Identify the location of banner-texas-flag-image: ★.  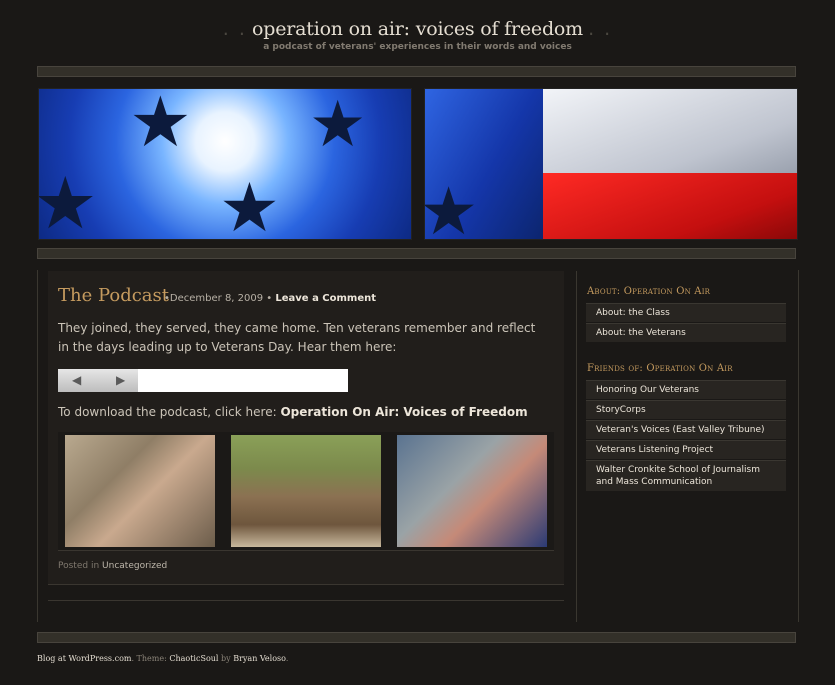
(611, 164).